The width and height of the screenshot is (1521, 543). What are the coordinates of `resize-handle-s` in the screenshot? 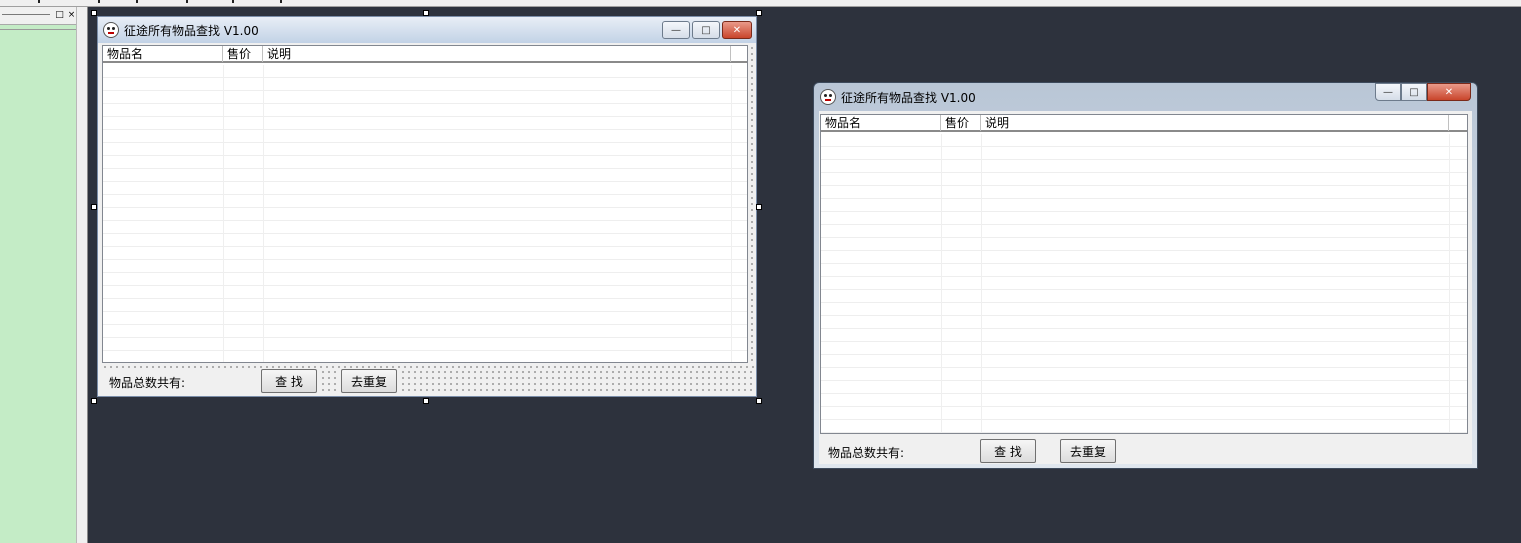 It's located at (426, 401).